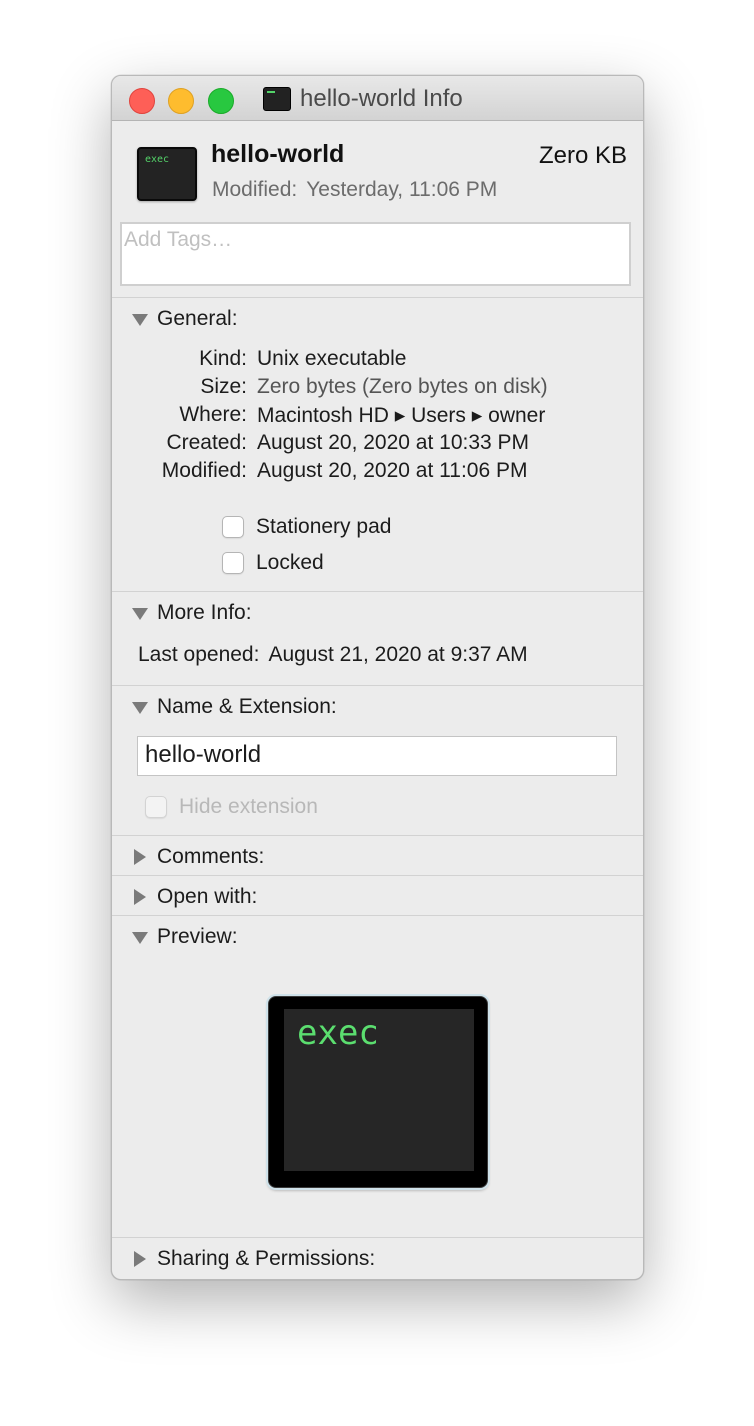 Image resolution: width=754 pixels, height=1426 pixels. Describe the element at coordinates (157, 159) in the screenshot. I see `file-icon-text: exec` at that location.